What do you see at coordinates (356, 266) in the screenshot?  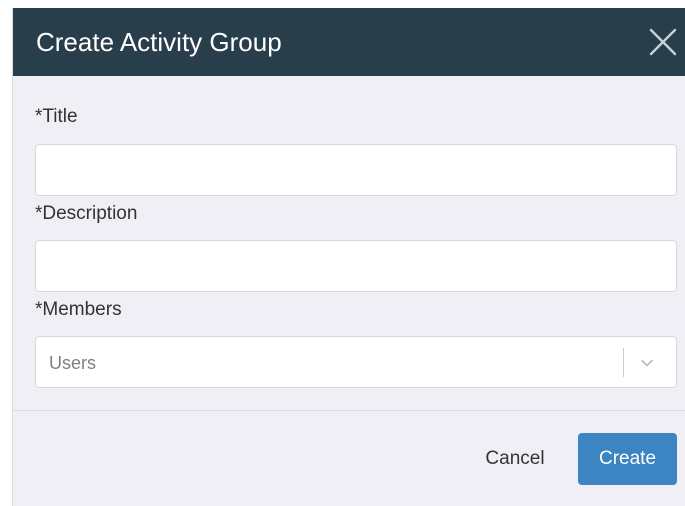 I see `description-input` at bounding box center [356, 266].